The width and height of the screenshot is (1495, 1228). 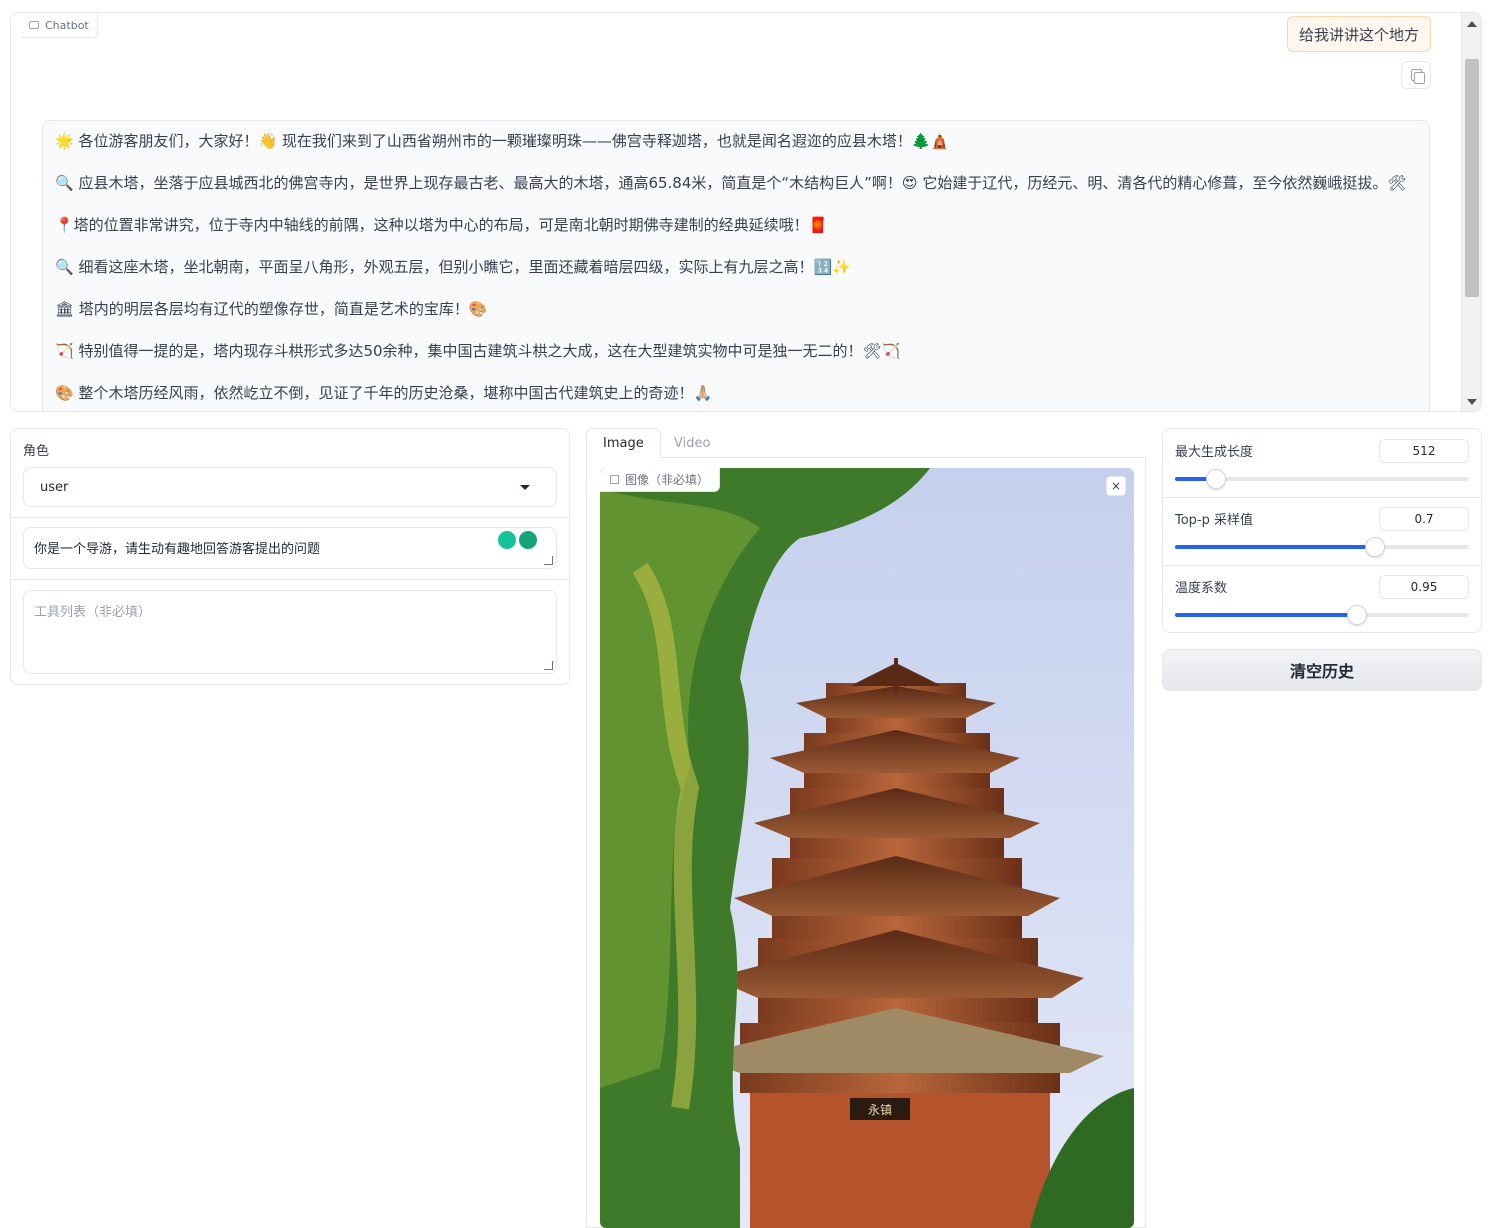 What do you see at coordinates (290, 487) in the screenshot?
I see `role-dropdown: user` at bounding box center [290, 487].